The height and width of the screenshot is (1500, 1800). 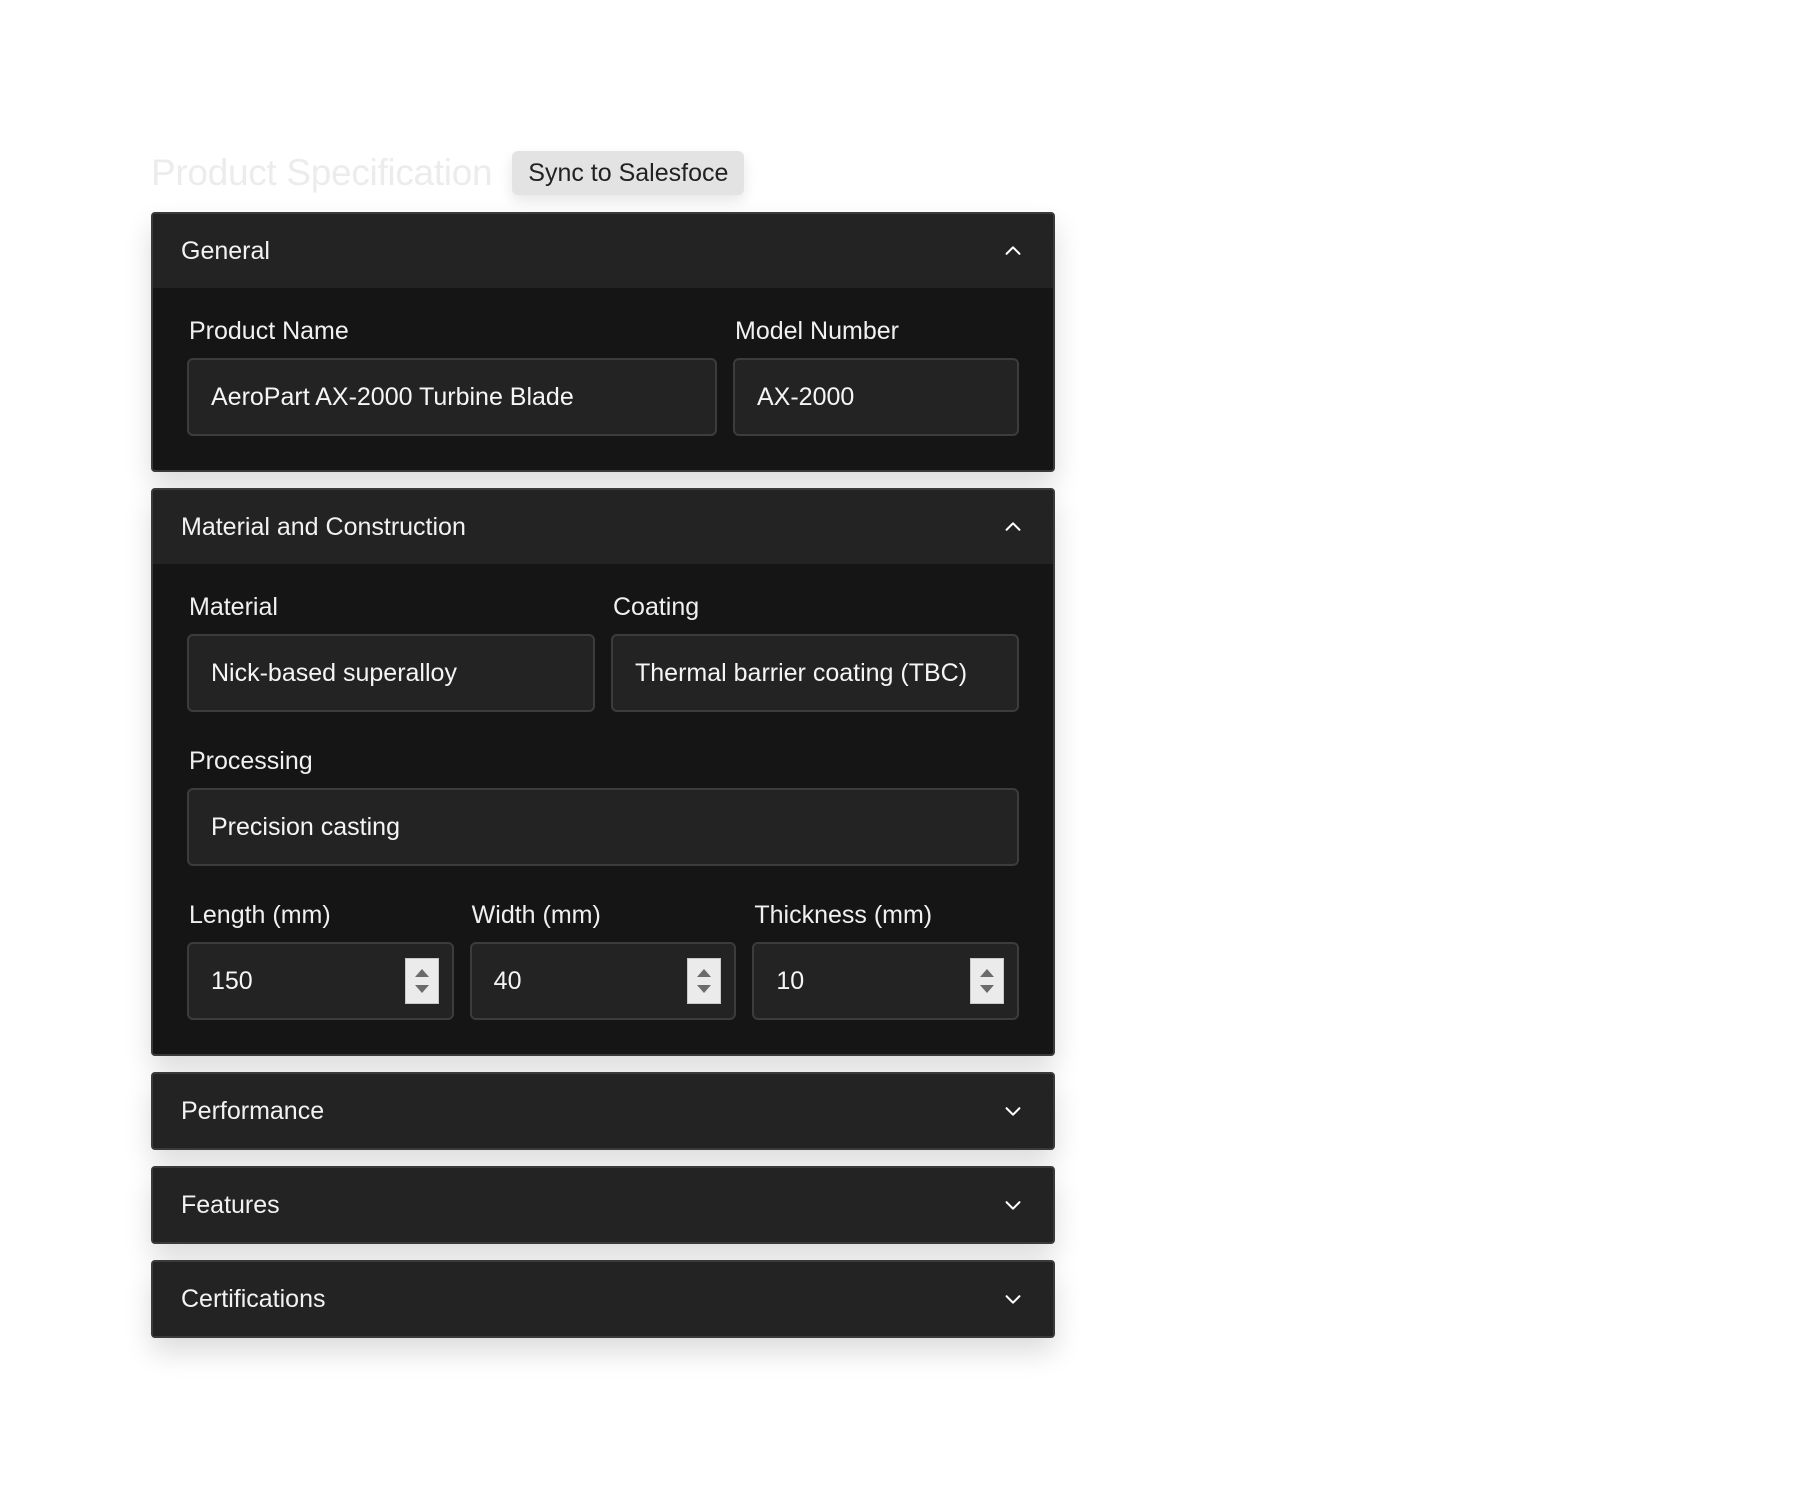 I want to click on processing-label: Processing, so click(x=251, y=761).